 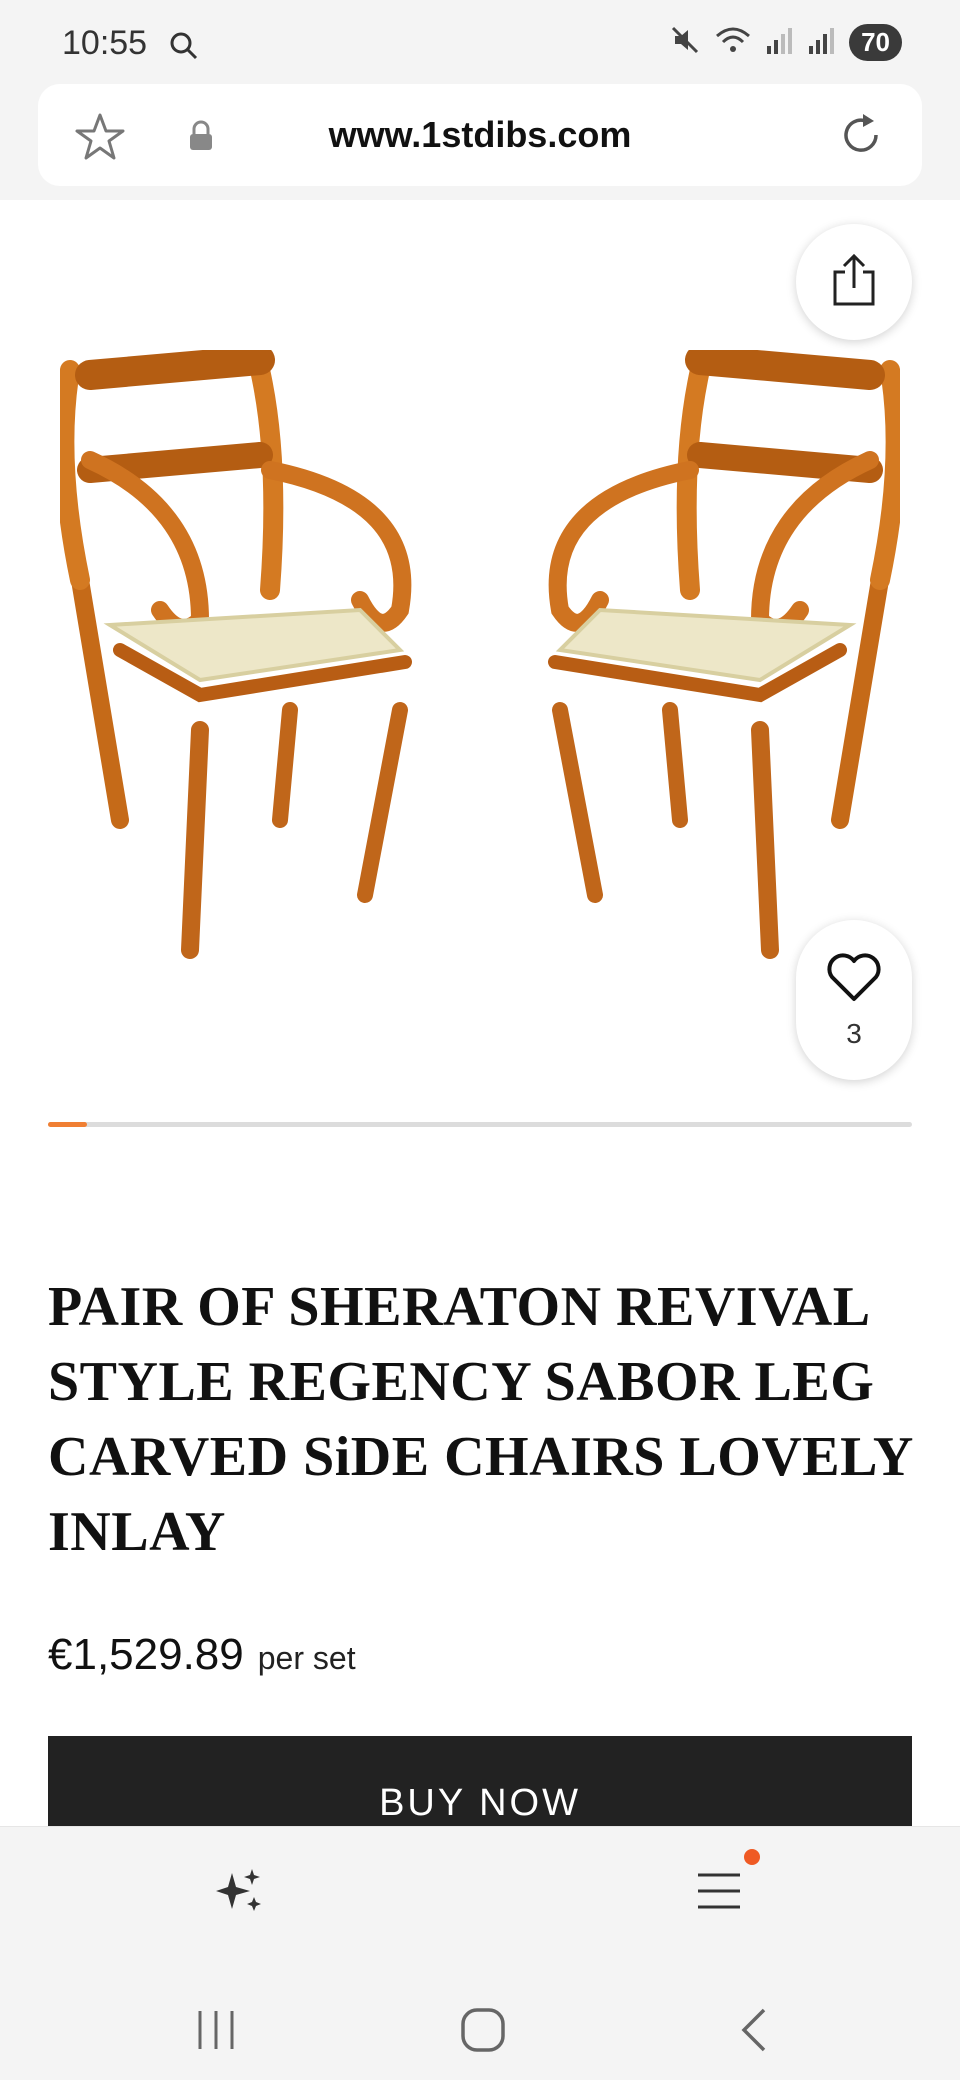 What do you see at coordinates (184, 48) in the screenshot?
I see `search-icon` at bounding box center [184, 48].